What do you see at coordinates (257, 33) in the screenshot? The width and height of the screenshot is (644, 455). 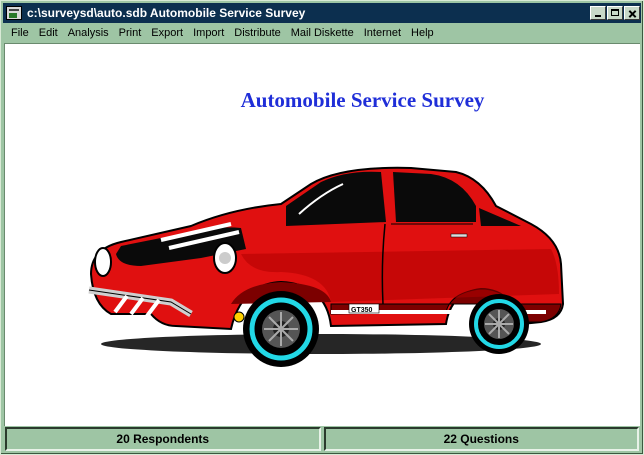 I see `menu-distribute: Distribute` at bounding box center [257, 33].